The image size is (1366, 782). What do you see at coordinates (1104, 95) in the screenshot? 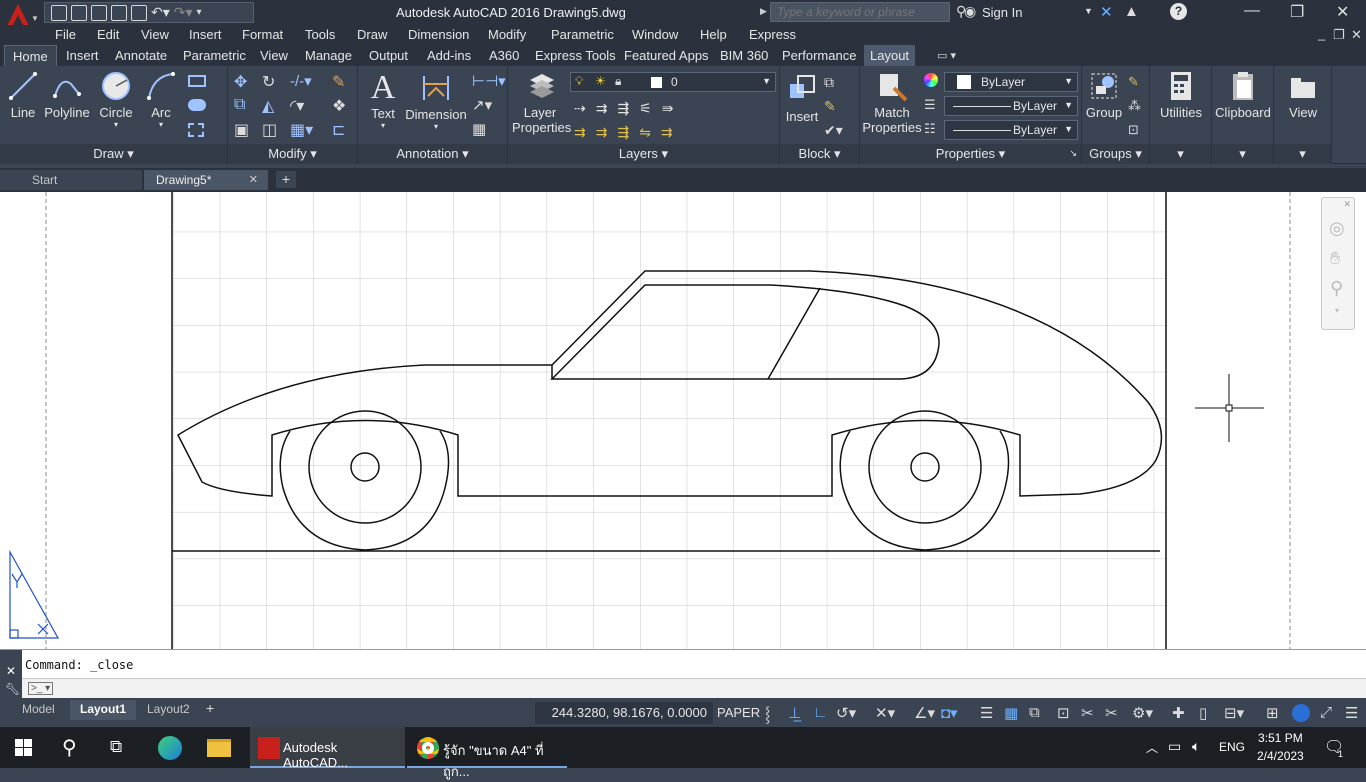
I see `group-button: Group` at bounding box center [1104, 95].